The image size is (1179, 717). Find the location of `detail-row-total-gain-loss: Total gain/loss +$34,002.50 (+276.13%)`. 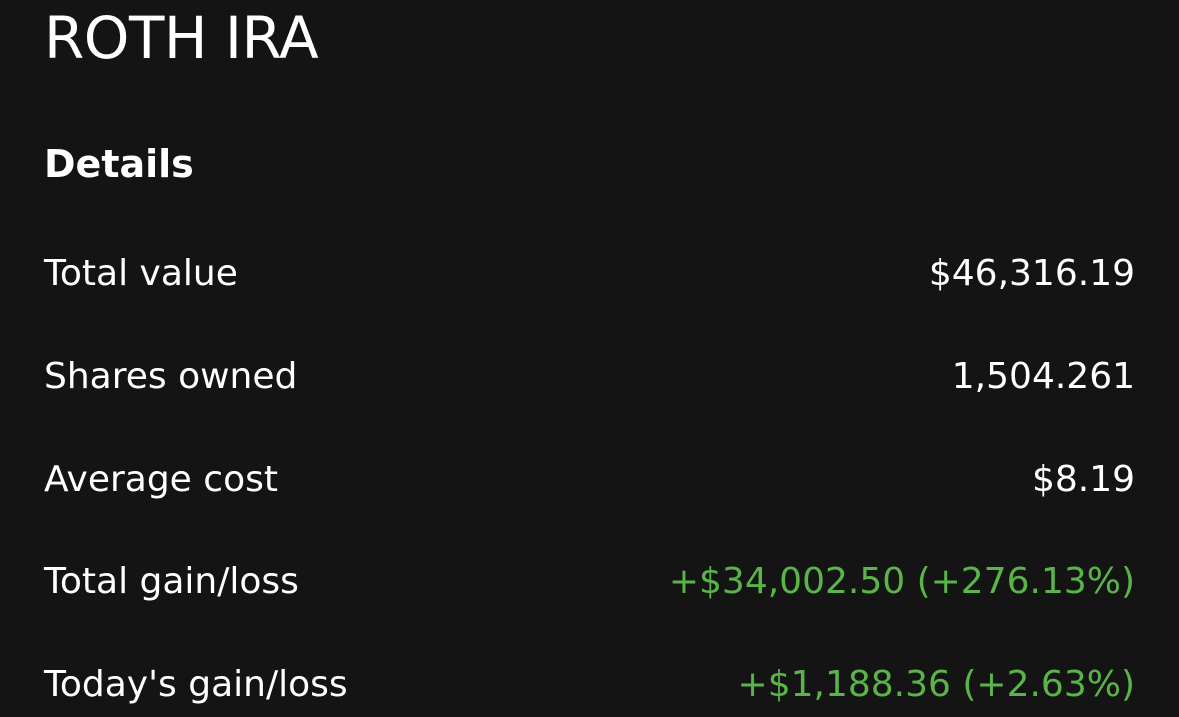

detail-row-total-gain-loss: Total gain/loss +$34,002.50 (+276.13%) is located at coordinates (589, 581).